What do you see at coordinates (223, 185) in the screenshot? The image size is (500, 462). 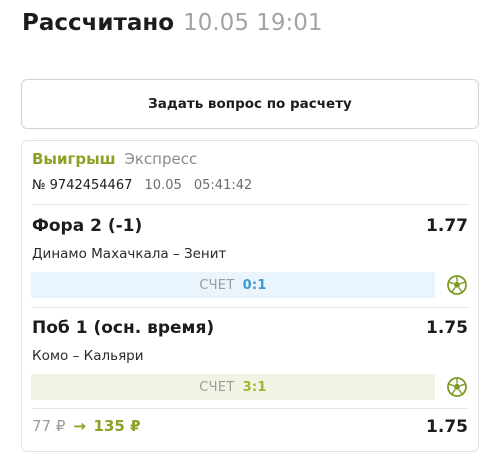 I see `bet-time: 05:41:42` at bounding box center [223, 185].